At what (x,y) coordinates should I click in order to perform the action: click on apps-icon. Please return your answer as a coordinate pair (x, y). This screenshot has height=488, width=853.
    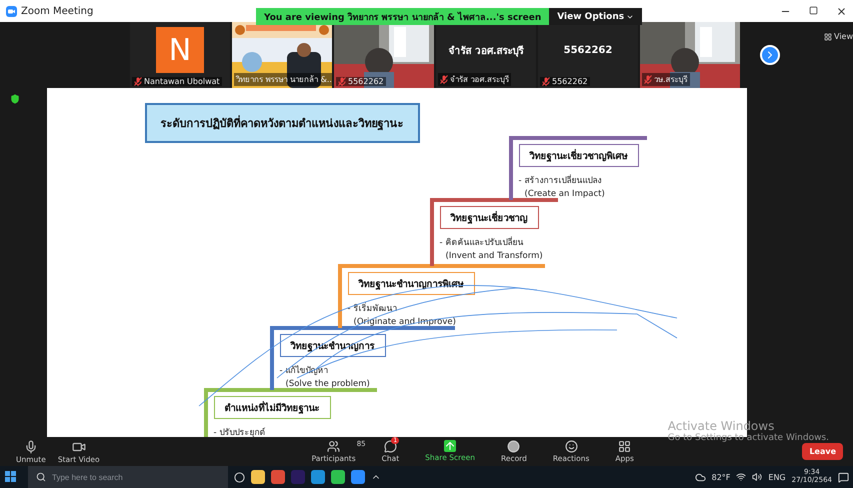
    Looking at the image, I should click on (625, 446).